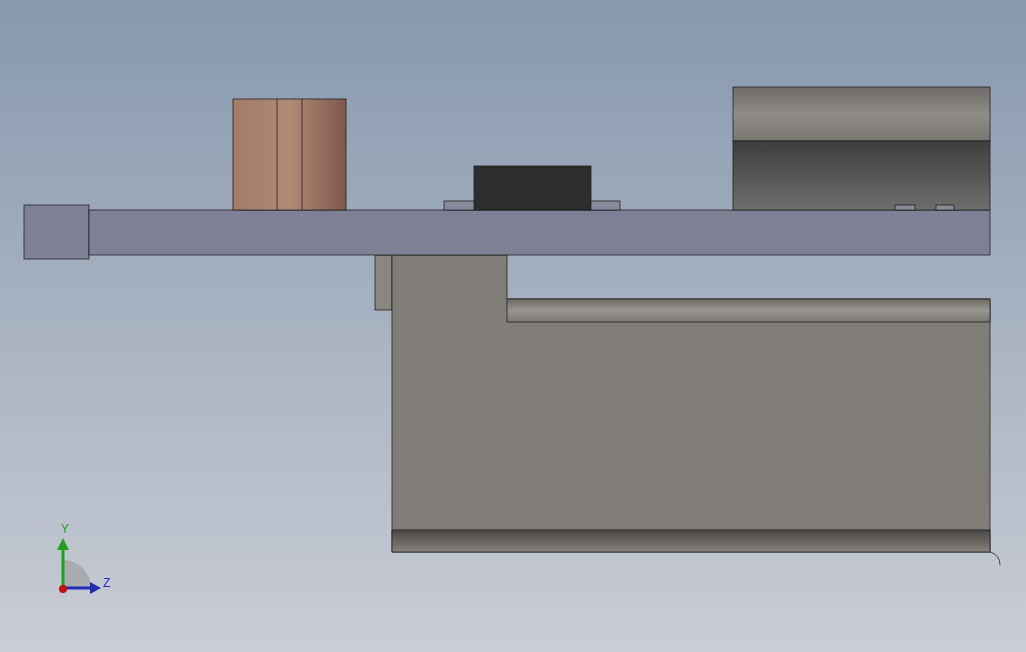 The height and width of the screenshot is (652, 1026). Describe the element at coordinates (107, 583) in the screenshot. I see `z-axis-label: Z` at that location.